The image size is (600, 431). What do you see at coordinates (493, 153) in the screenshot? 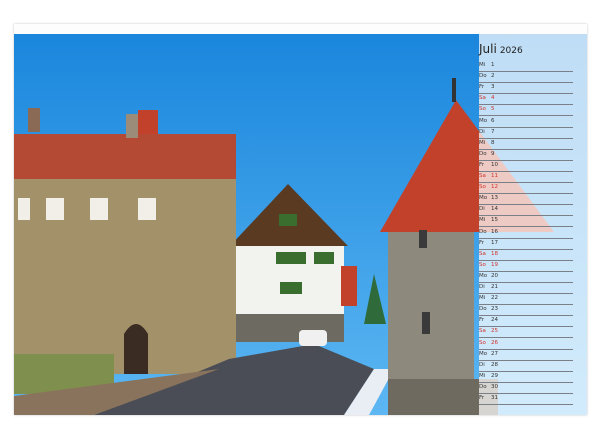
I see `day-number: 9` at bounding box center [493, 153].